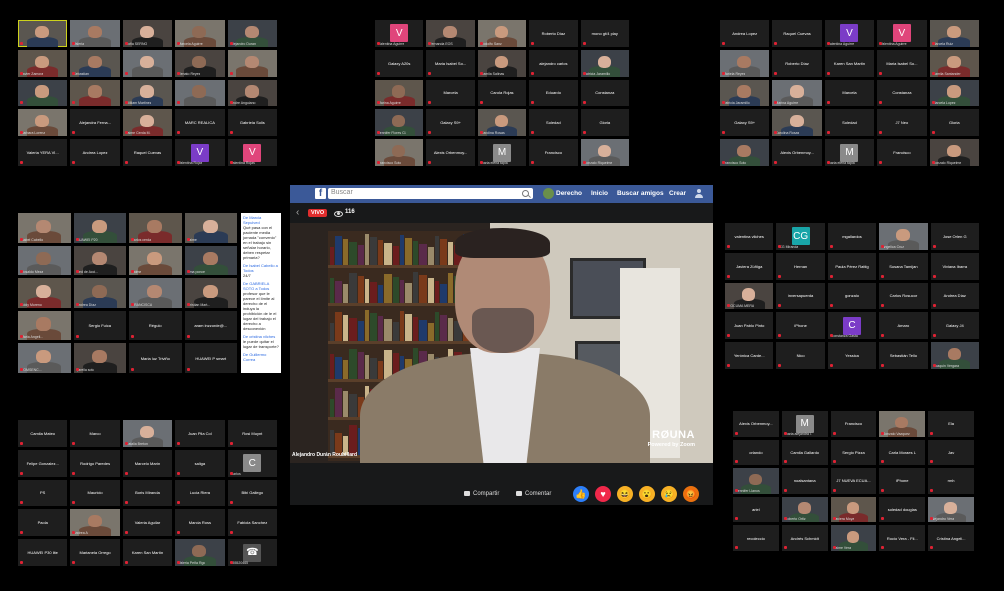 Image resolution: width=1004 pixels, height=591 pixels. I want to click on participant-tile: C Carlos, so click(252, 463).